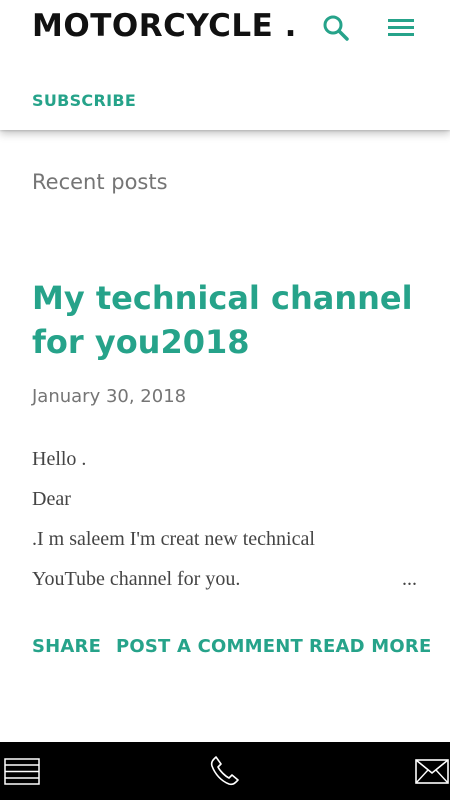  Describe the element at coordinates (370, 646) in the screenshot. I see `read-more-button: READ MORE` at that location.